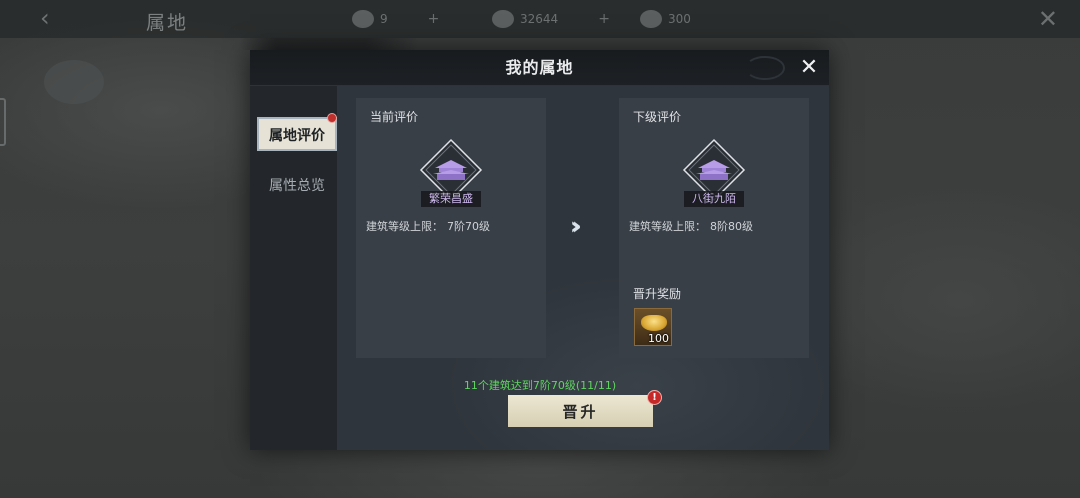  Describe the element at coordinates (658, 338) in the screenshot. I see `reward-count: 100` at that location.